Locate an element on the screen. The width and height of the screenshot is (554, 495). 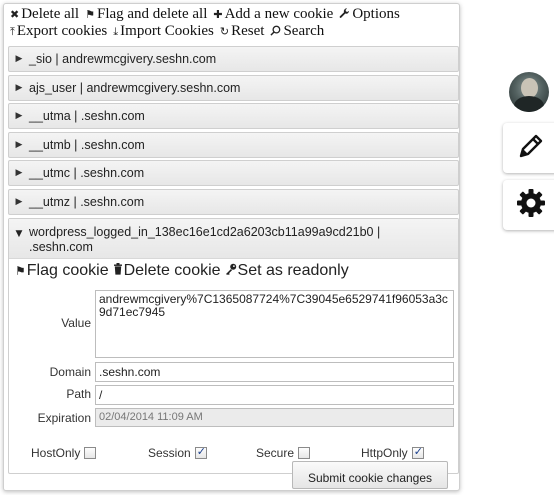
cookie-name: __utmc is located at coordinates (49, 173).